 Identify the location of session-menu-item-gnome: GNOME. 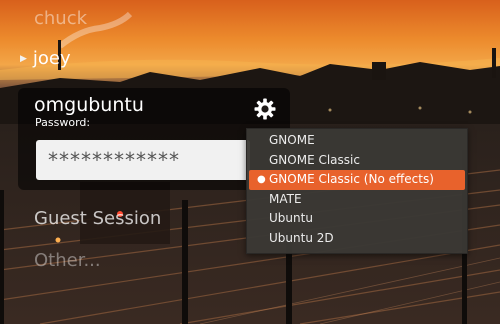
(357, 141).